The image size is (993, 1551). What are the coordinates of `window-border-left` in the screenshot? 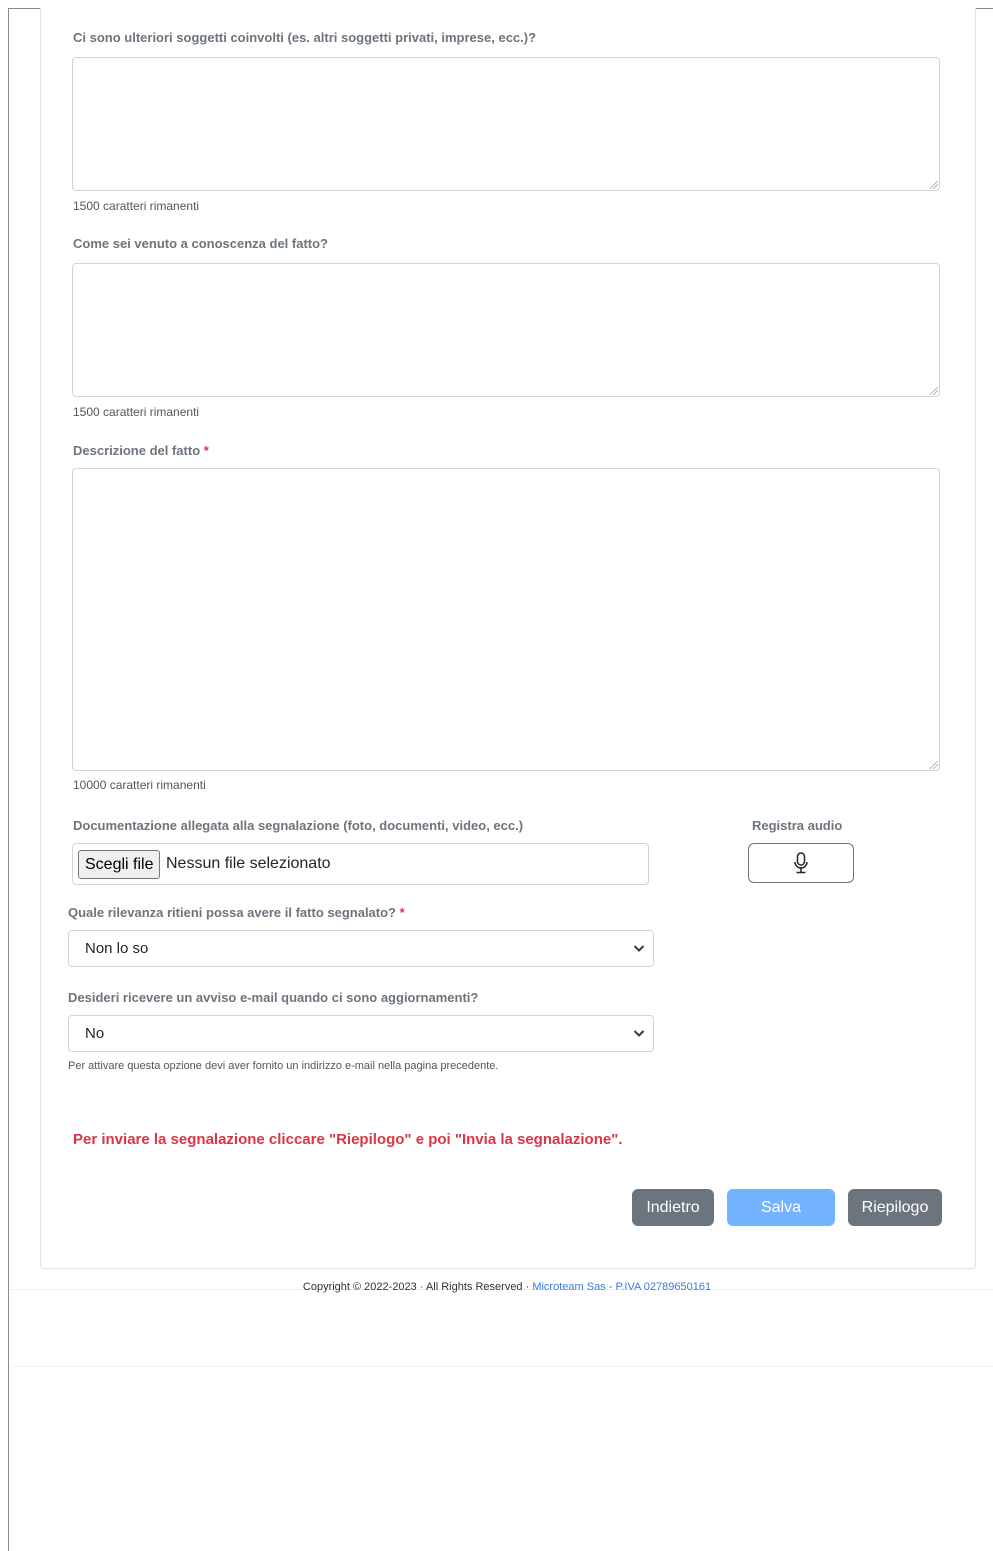 It's located at (8, 779).